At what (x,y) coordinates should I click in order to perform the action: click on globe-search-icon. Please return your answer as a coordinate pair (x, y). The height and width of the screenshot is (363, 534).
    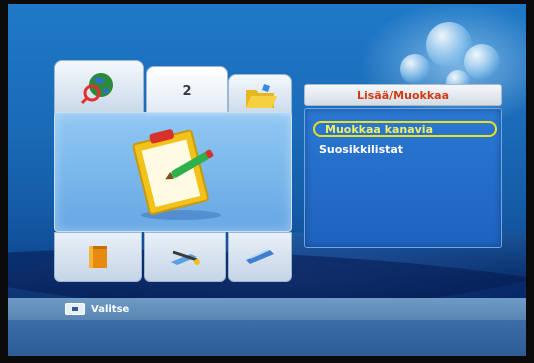
    Looking at the image, I should click on (96, 89).